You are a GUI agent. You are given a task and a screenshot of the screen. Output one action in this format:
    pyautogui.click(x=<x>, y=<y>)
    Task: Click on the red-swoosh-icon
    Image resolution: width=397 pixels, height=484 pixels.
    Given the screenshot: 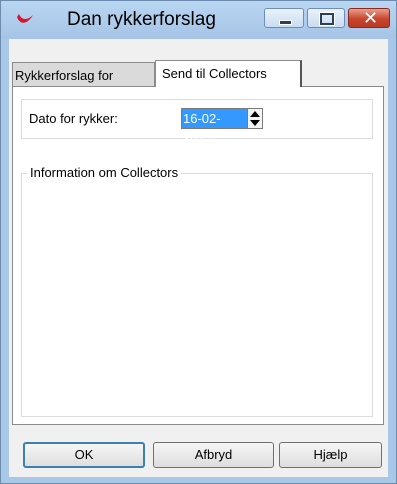 What is the action you would take?
    pyautogui.click(x=25, y=18)
    